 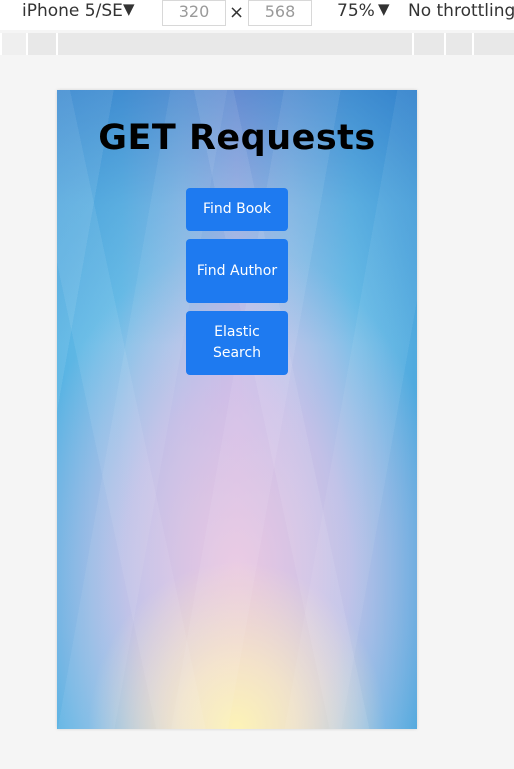 What do you see at coordinates (13, 44) in the screenshot?
I see `ruler-segment` at bounding box center [13, 44].